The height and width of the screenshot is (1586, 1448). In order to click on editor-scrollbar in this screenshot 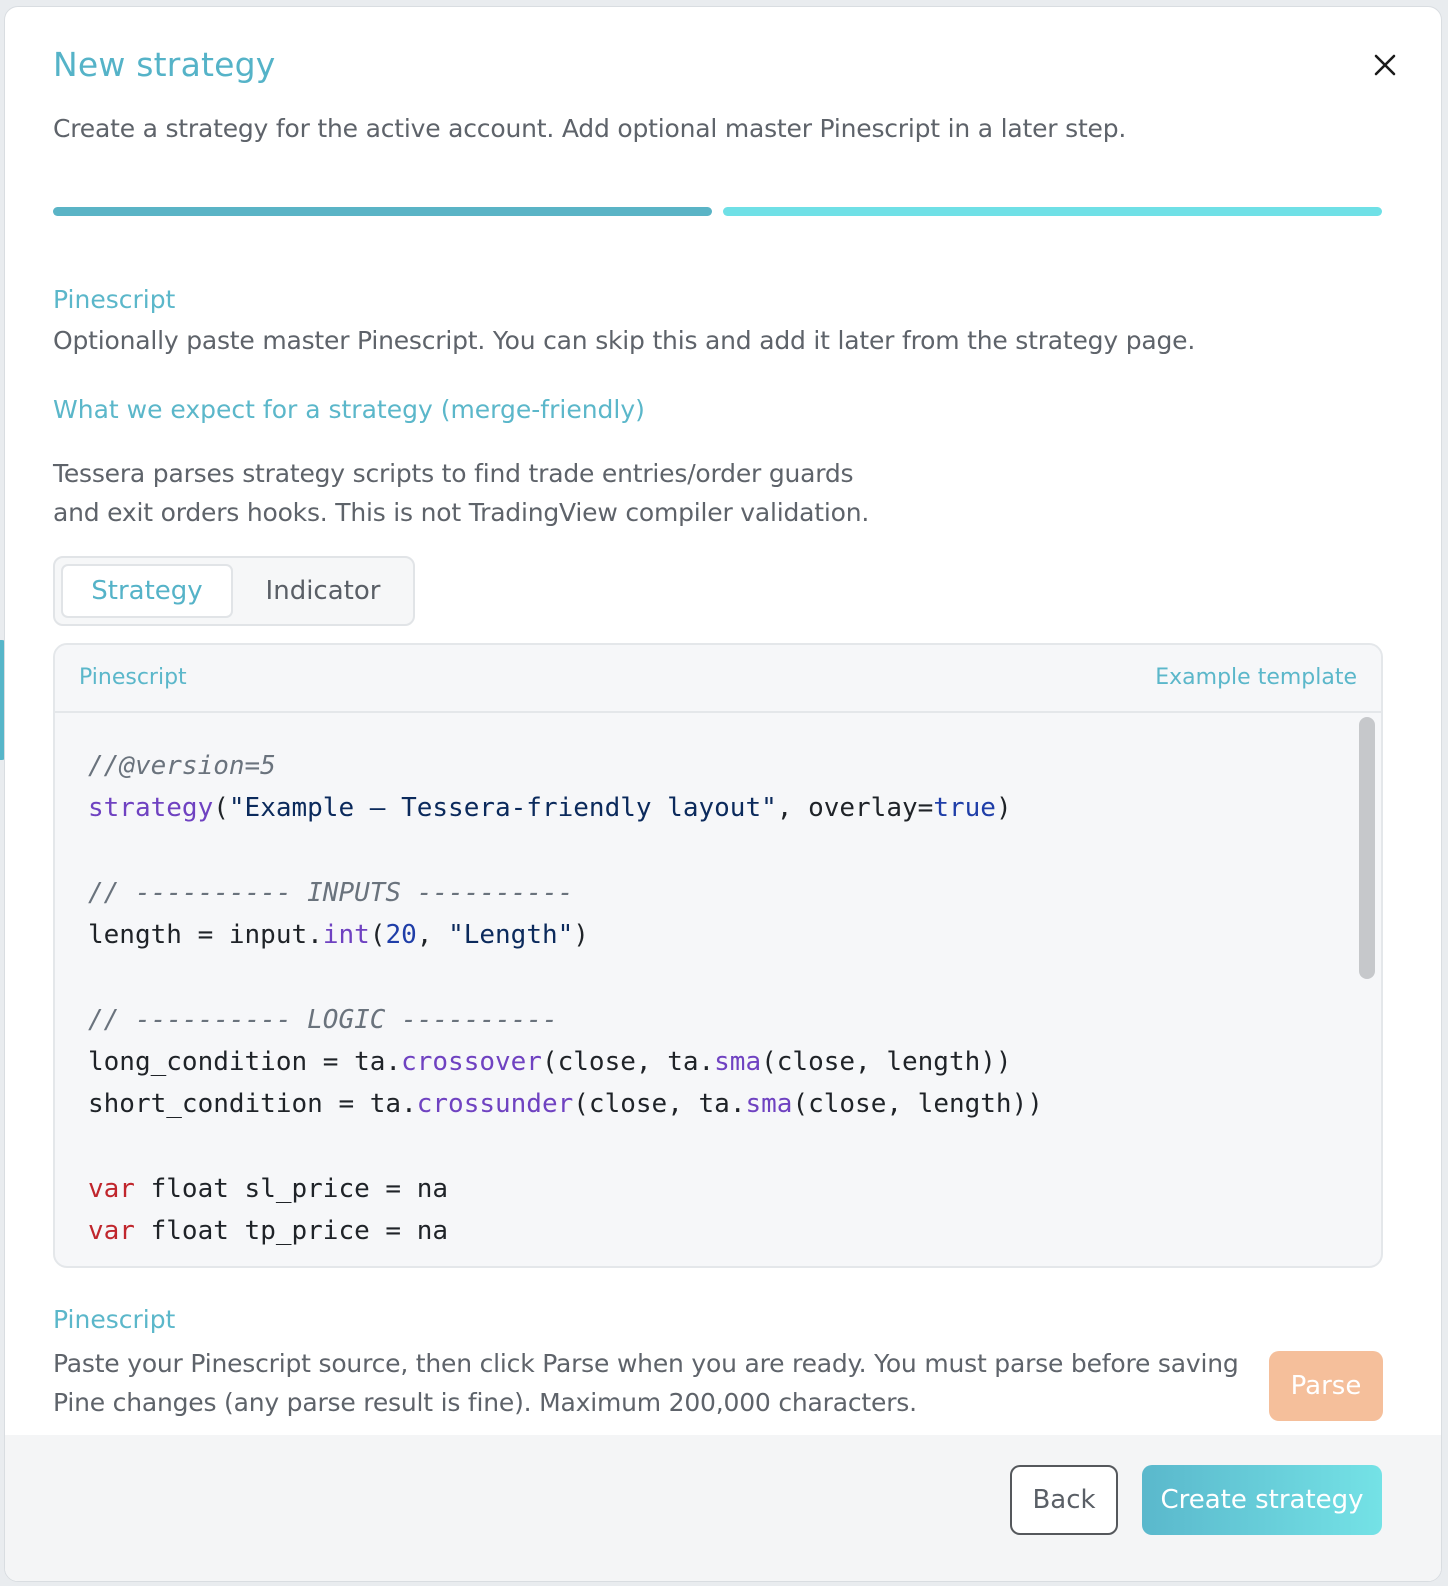, I will do `click(1367, 848)`.